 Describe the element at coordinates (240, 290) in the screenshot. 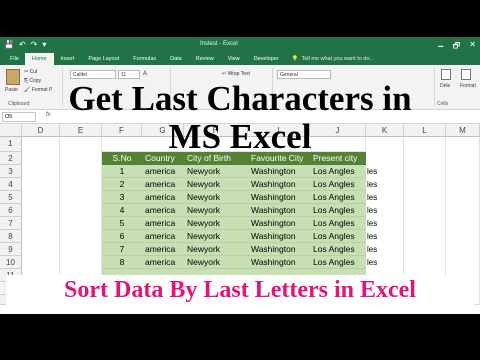

I see `video-subtitle-overlay: Sort Data By Last Letters in Excel` at that location.